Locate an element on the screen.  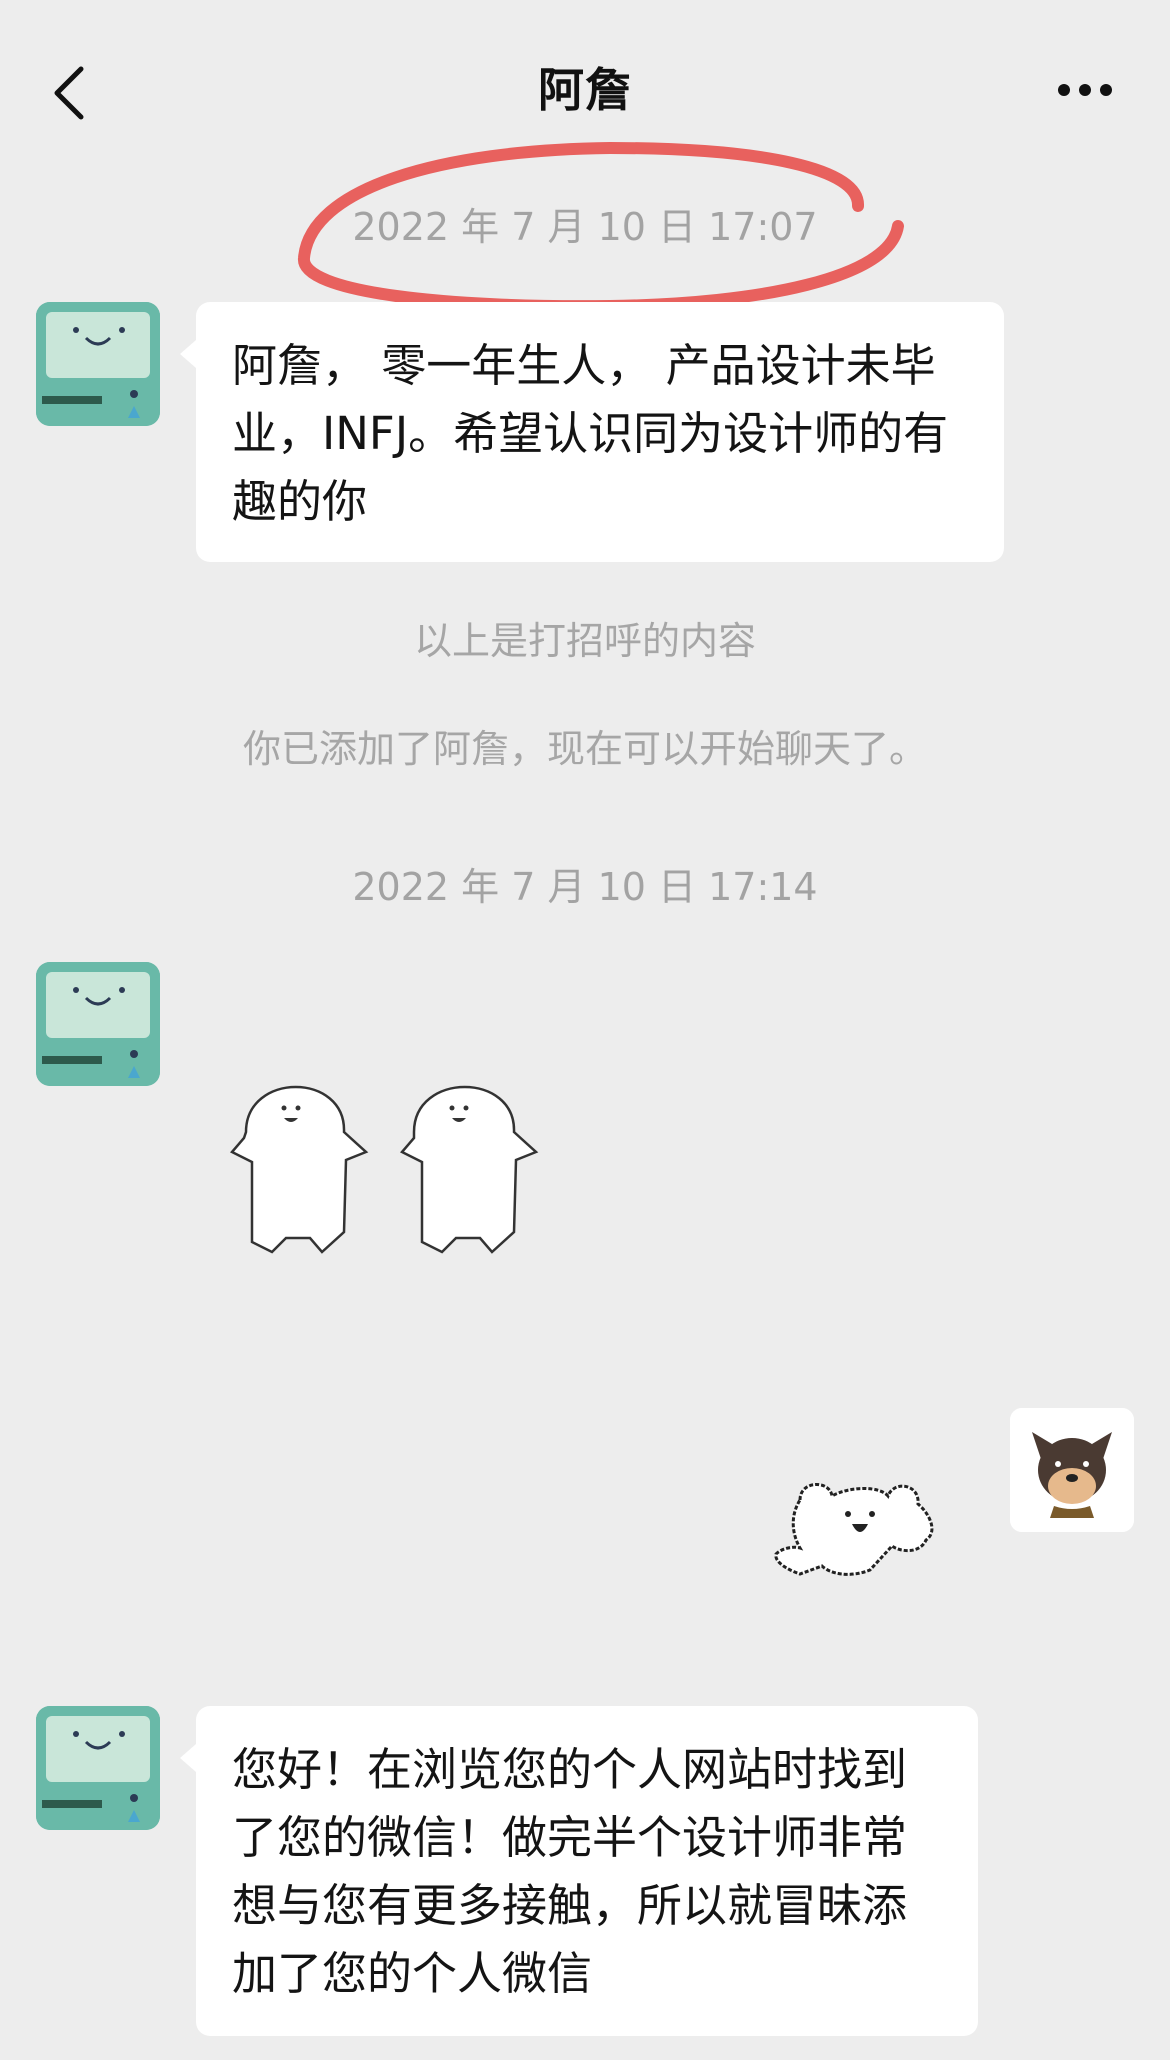
system-message: 以上是打招呼的内容 is located at coordinates (584, 641).